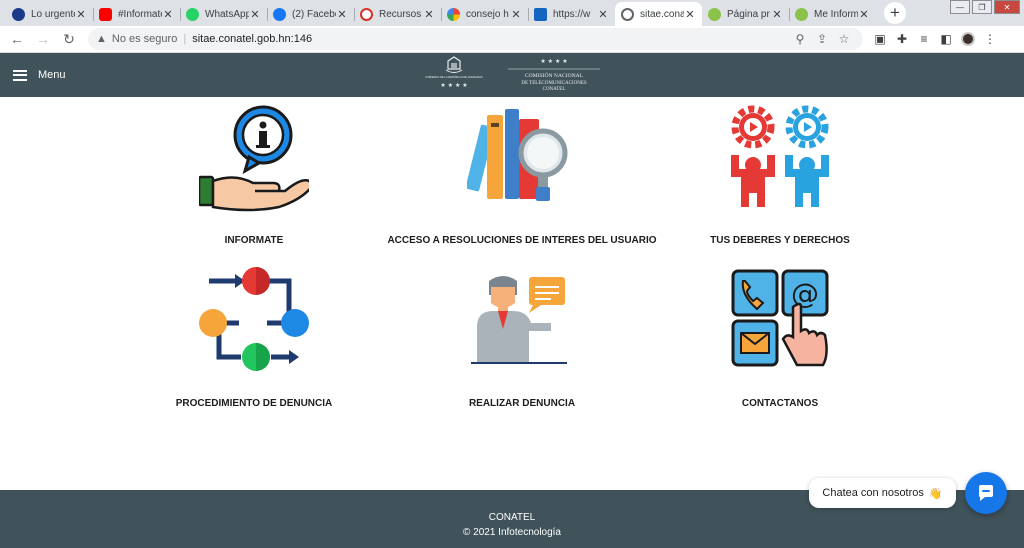 Image resolution: width=1024 pixels, height=548 pixels. I want to click on contact-tiles-icon: @, so click(780, 322).